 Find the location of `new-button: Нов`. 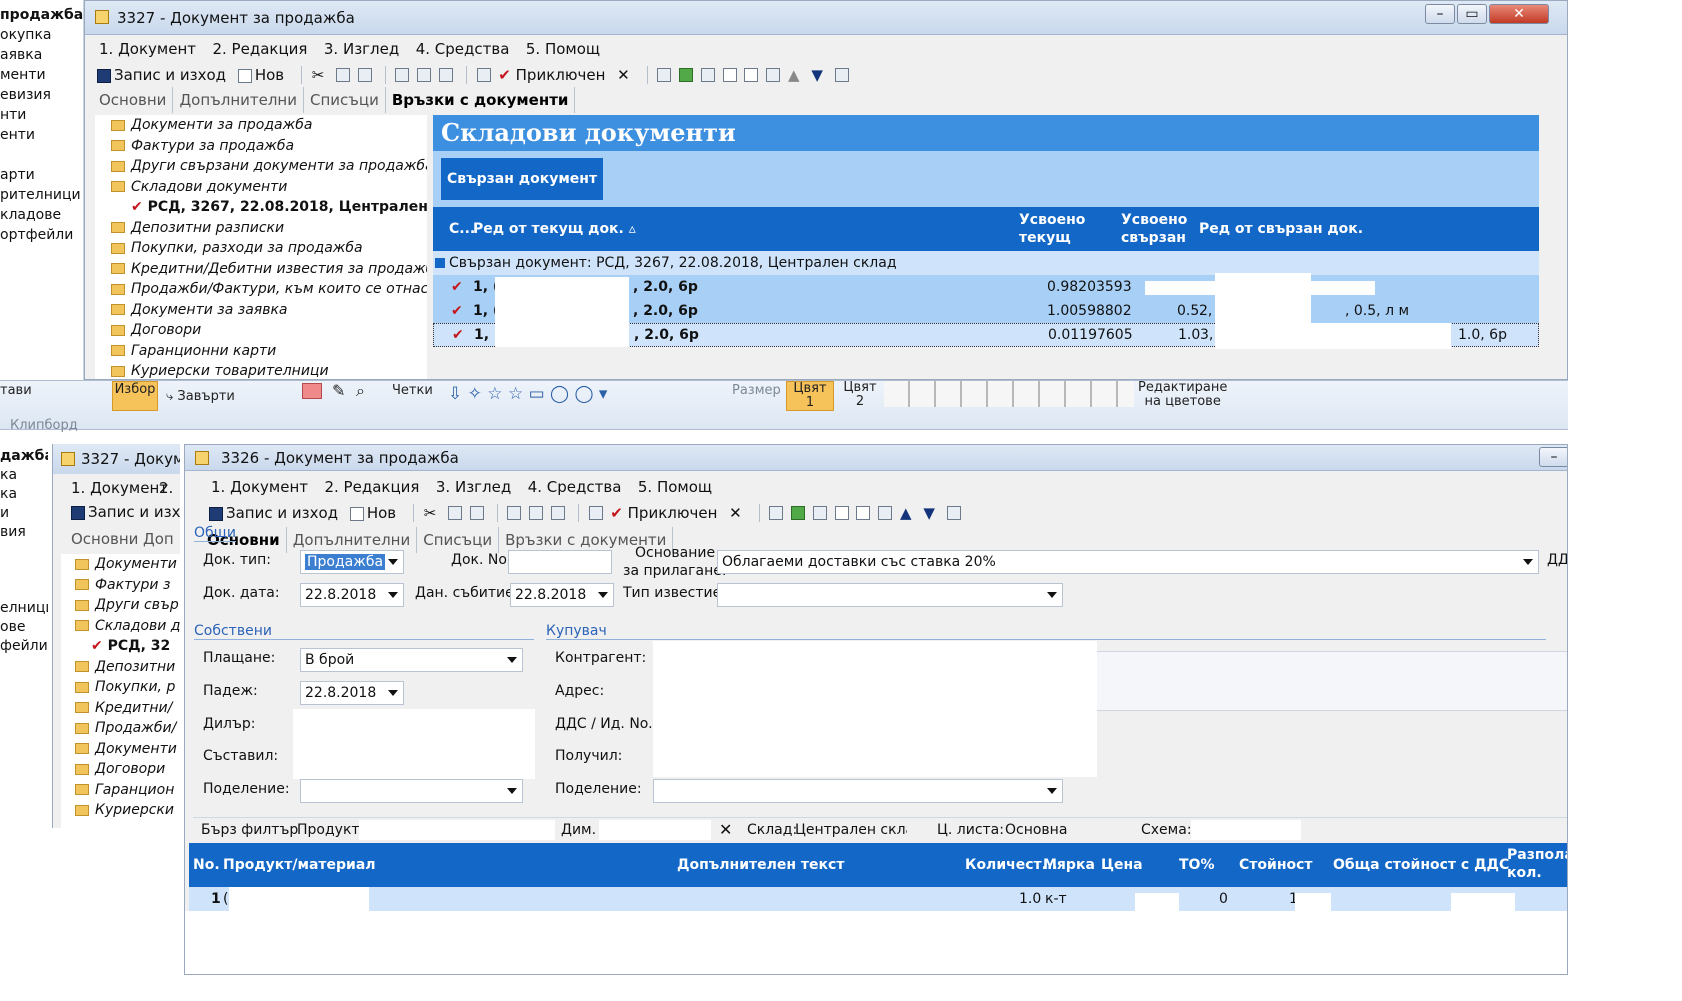

new-button: Нов is located at coordinates (260, 75).